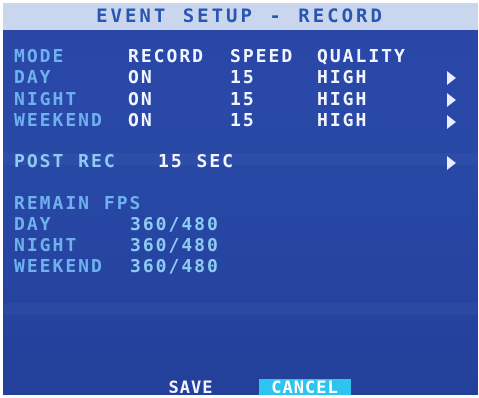  Describe the element at coordinates (40, 56) in the screenshot. I see `header-mode: MODE` at that location.